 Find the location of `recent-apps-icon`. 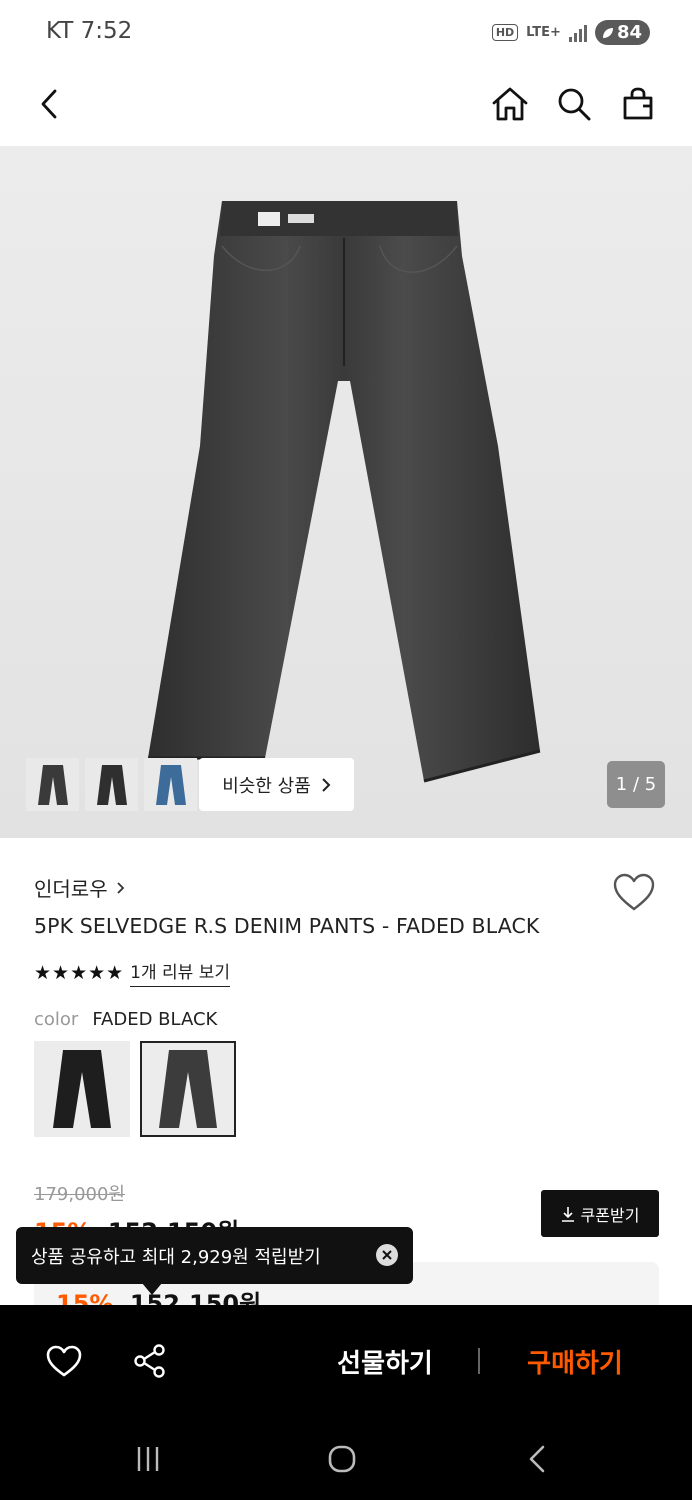

recent-apps-icon is located at coordinates (148, 1459).